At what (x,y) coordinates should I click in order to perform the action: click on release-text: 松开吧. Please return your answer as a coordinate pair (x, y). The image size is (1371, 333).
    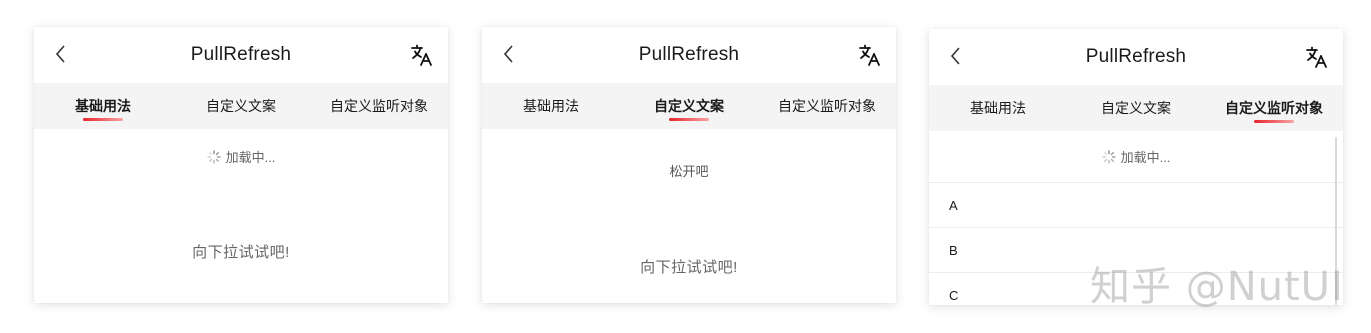
    Looking at the image, I should click on (689, 171).